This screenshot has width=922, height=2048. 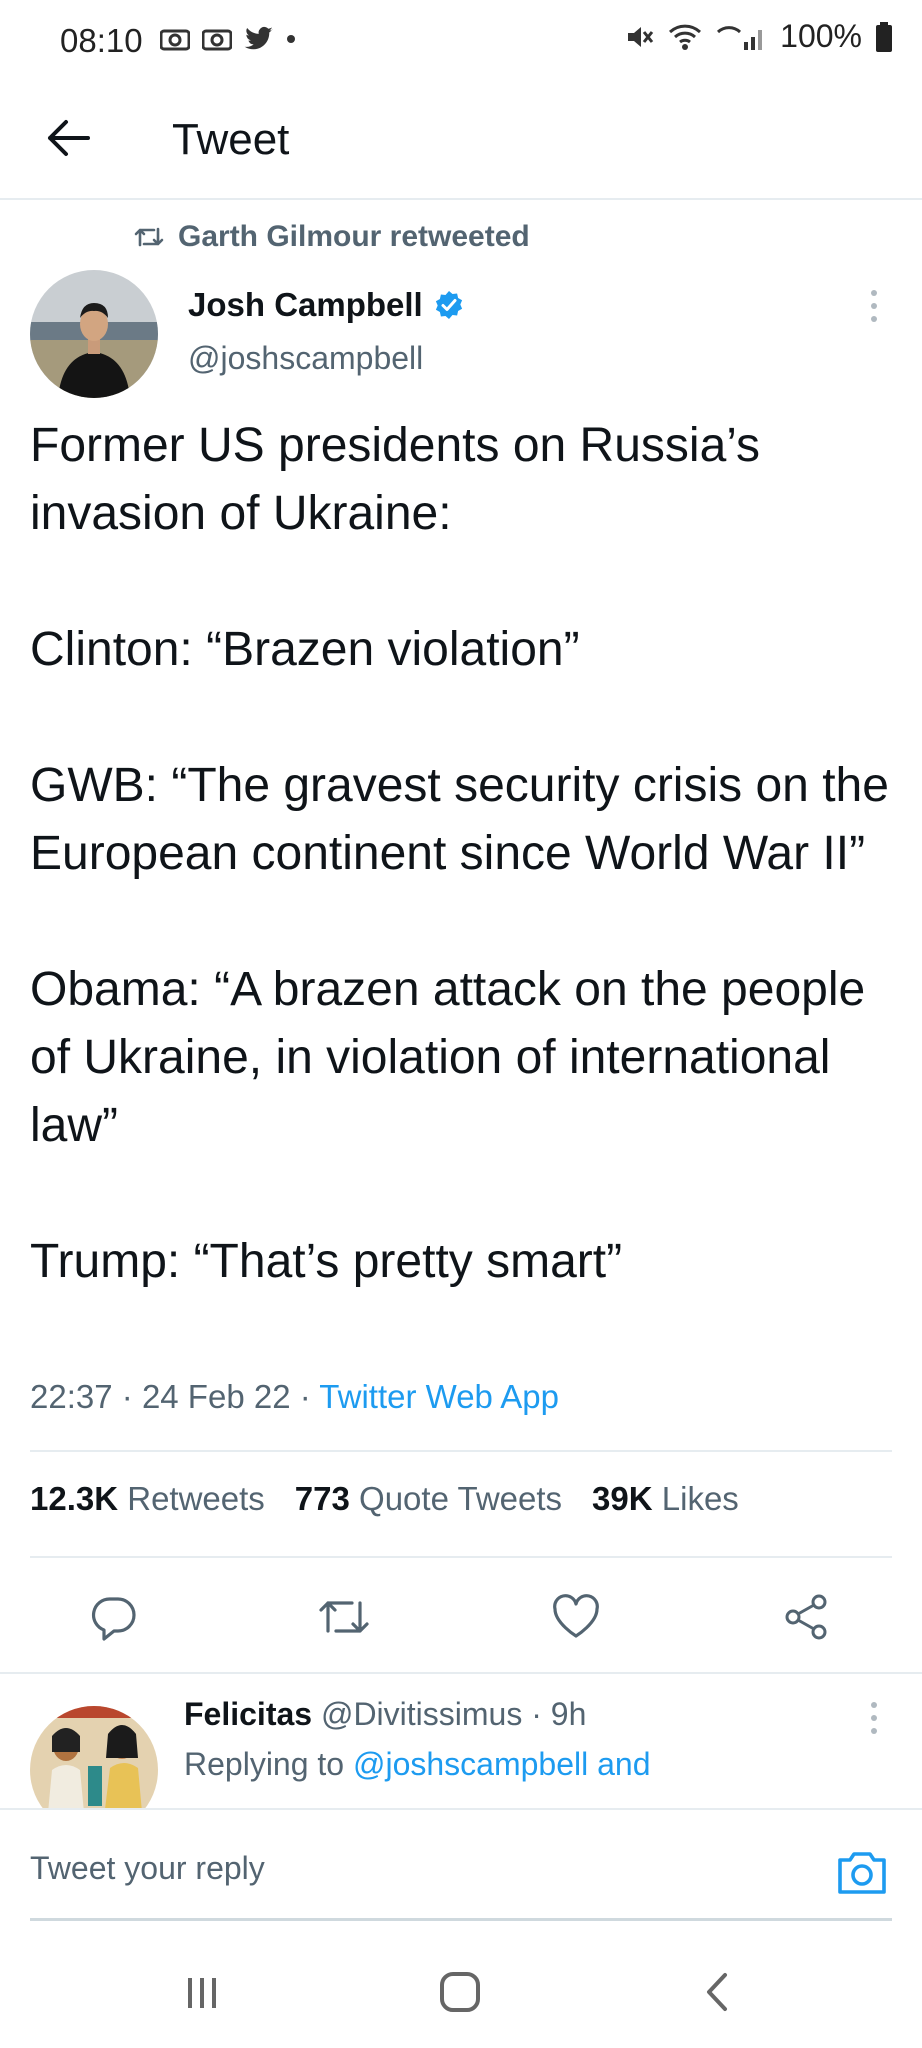 I want to click on likes-stat: 39K Likes, so click(x=665, y=1499).